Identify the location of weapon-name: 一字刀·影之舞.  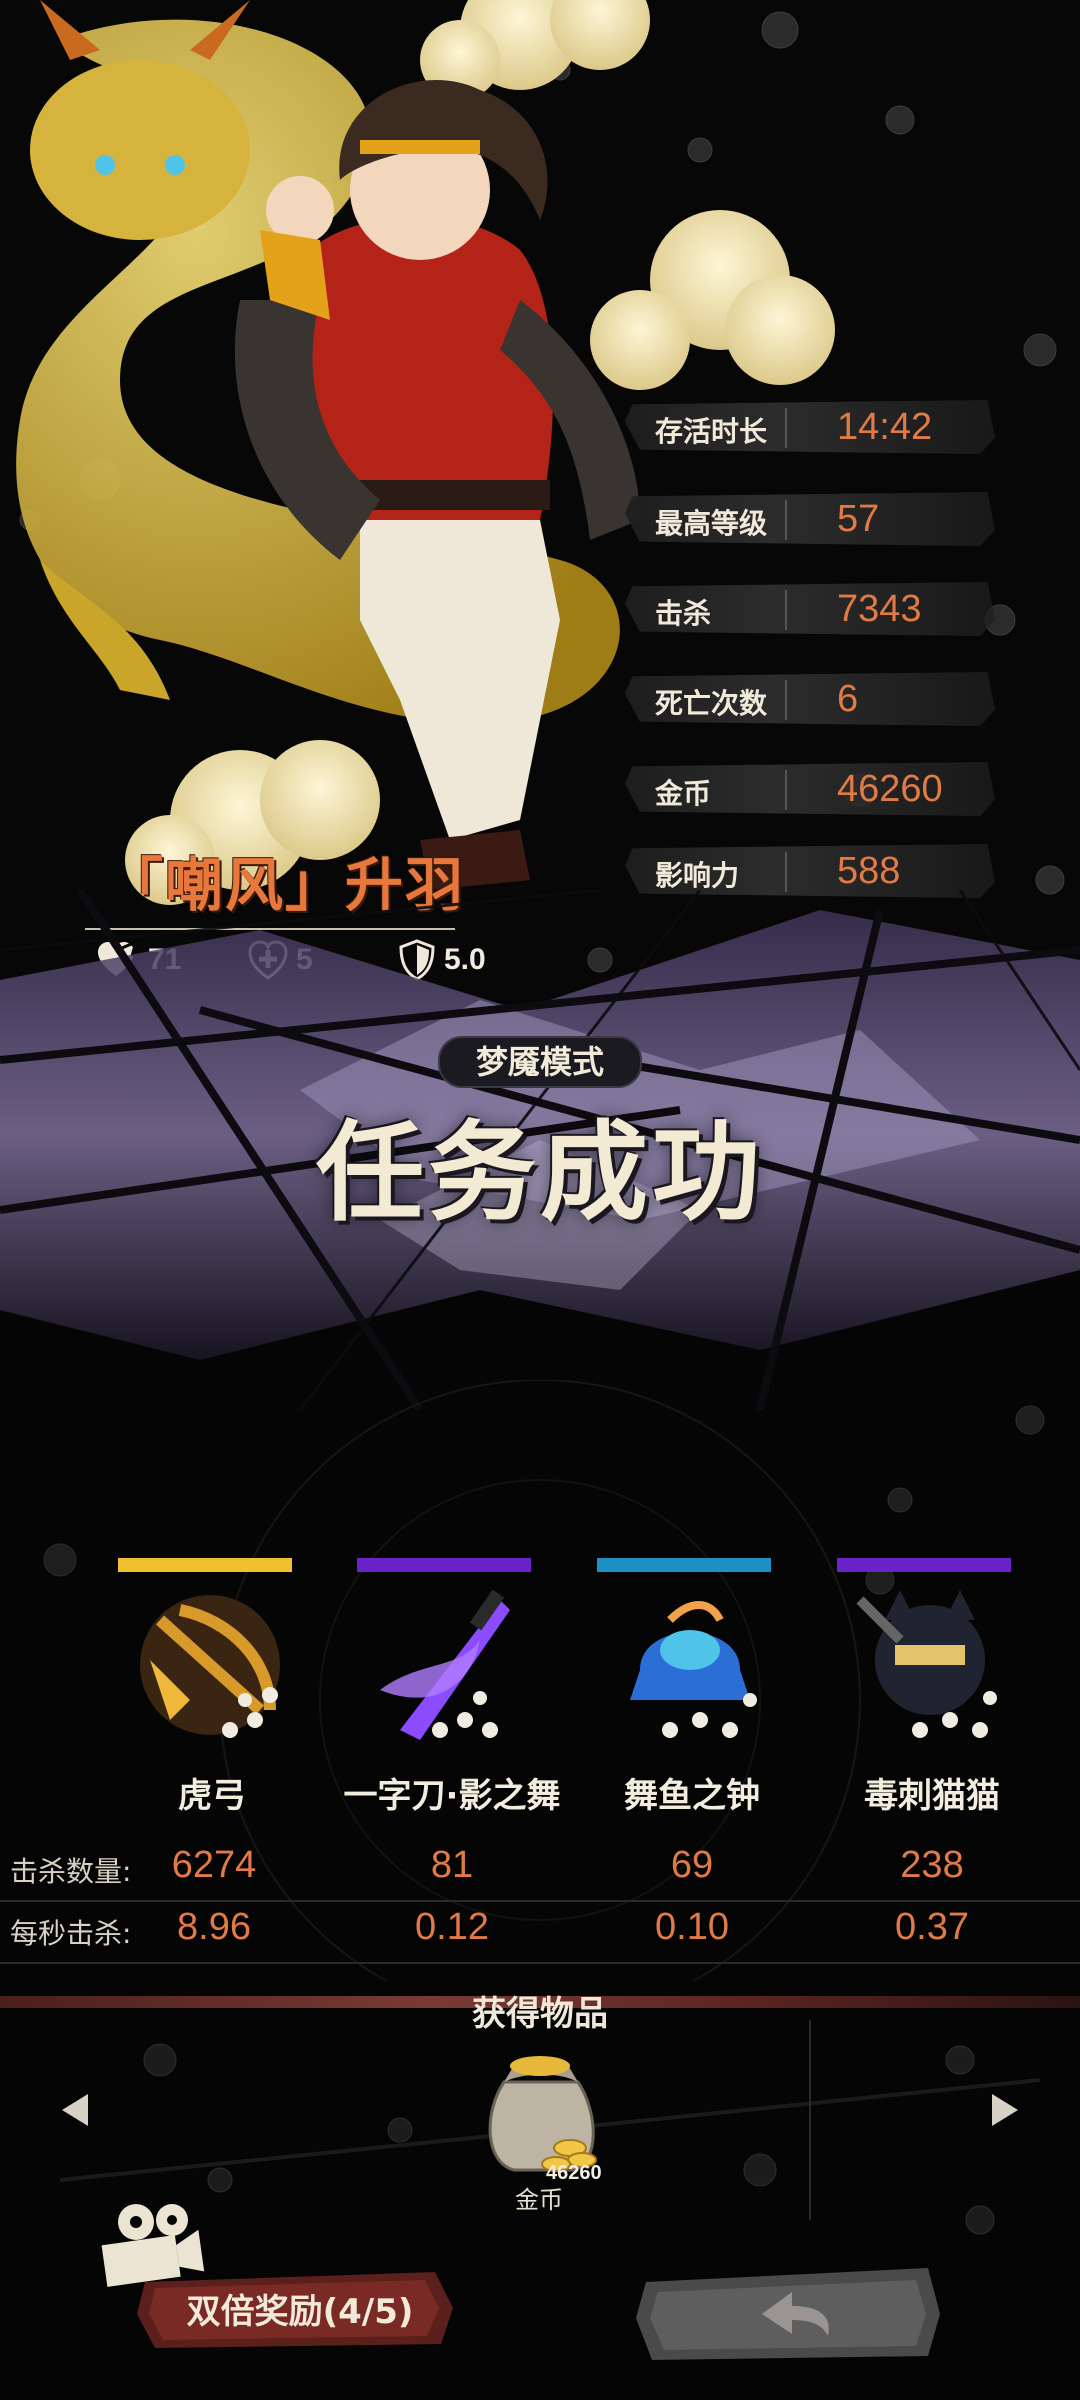
(452, 1796).